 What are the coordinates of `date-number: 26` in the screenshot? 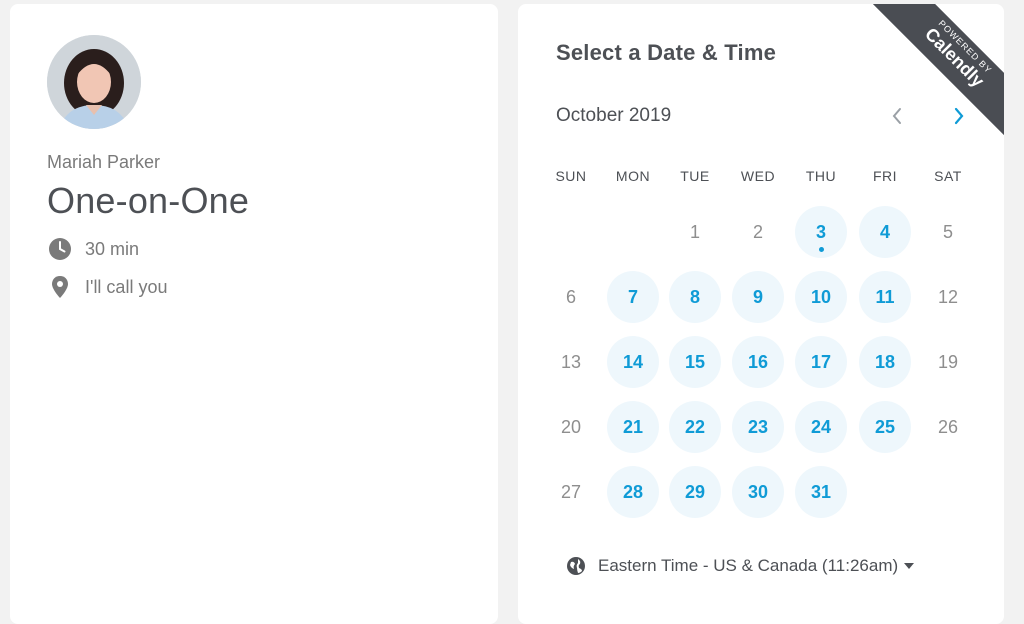 It's located at (948, 426).